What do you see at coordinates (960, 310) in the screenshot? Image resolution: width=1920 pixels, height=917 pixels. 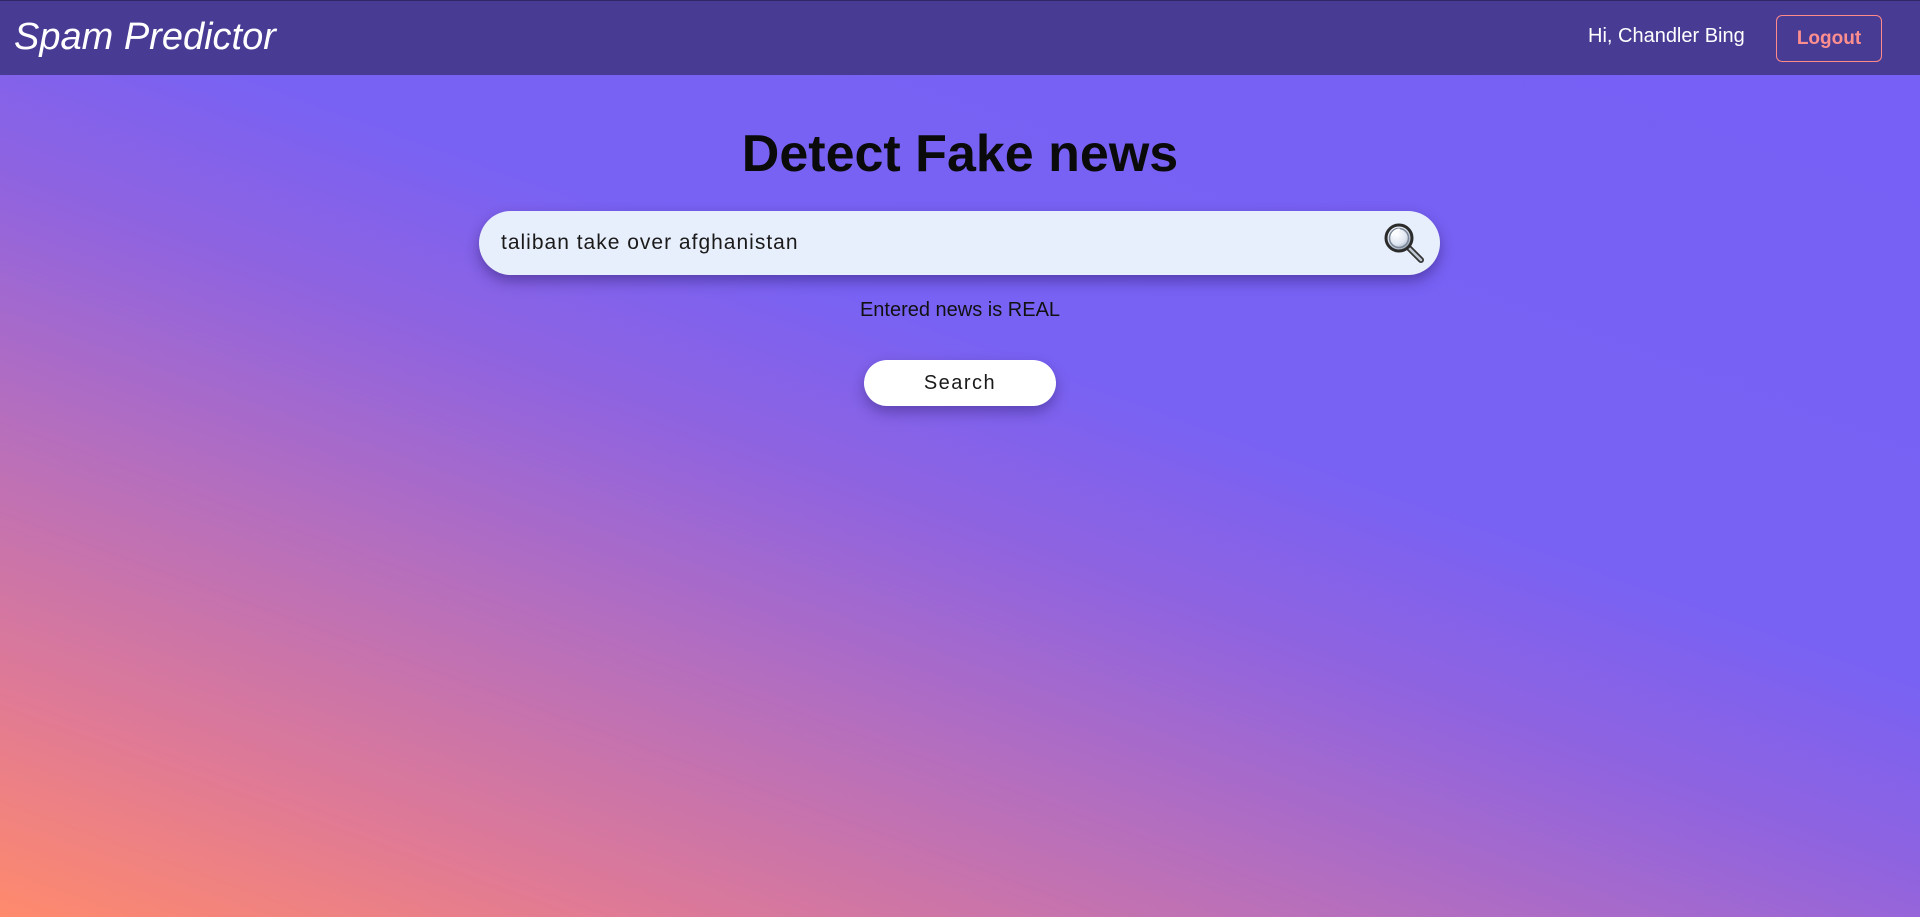 I see `prediction-result: Entered news is REAL` at bounding box center [960, 310].